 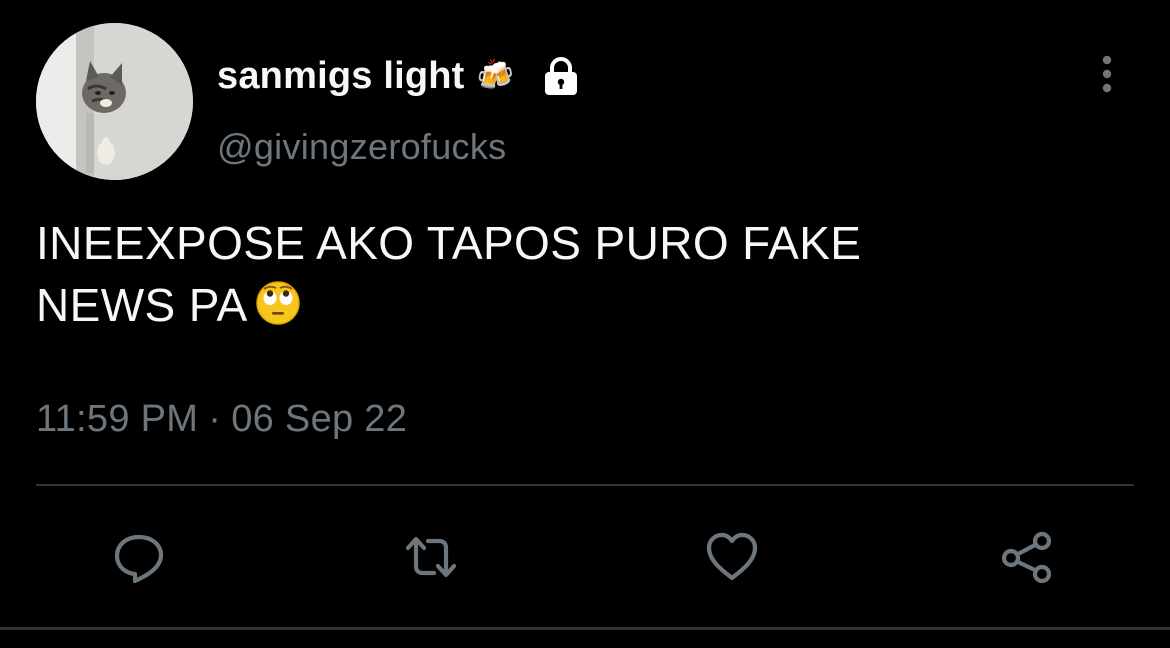 What do you see at coordinates (1107, 75) in the screenshot?
I see `more-options-icon` at bounding box center [1107, 75].